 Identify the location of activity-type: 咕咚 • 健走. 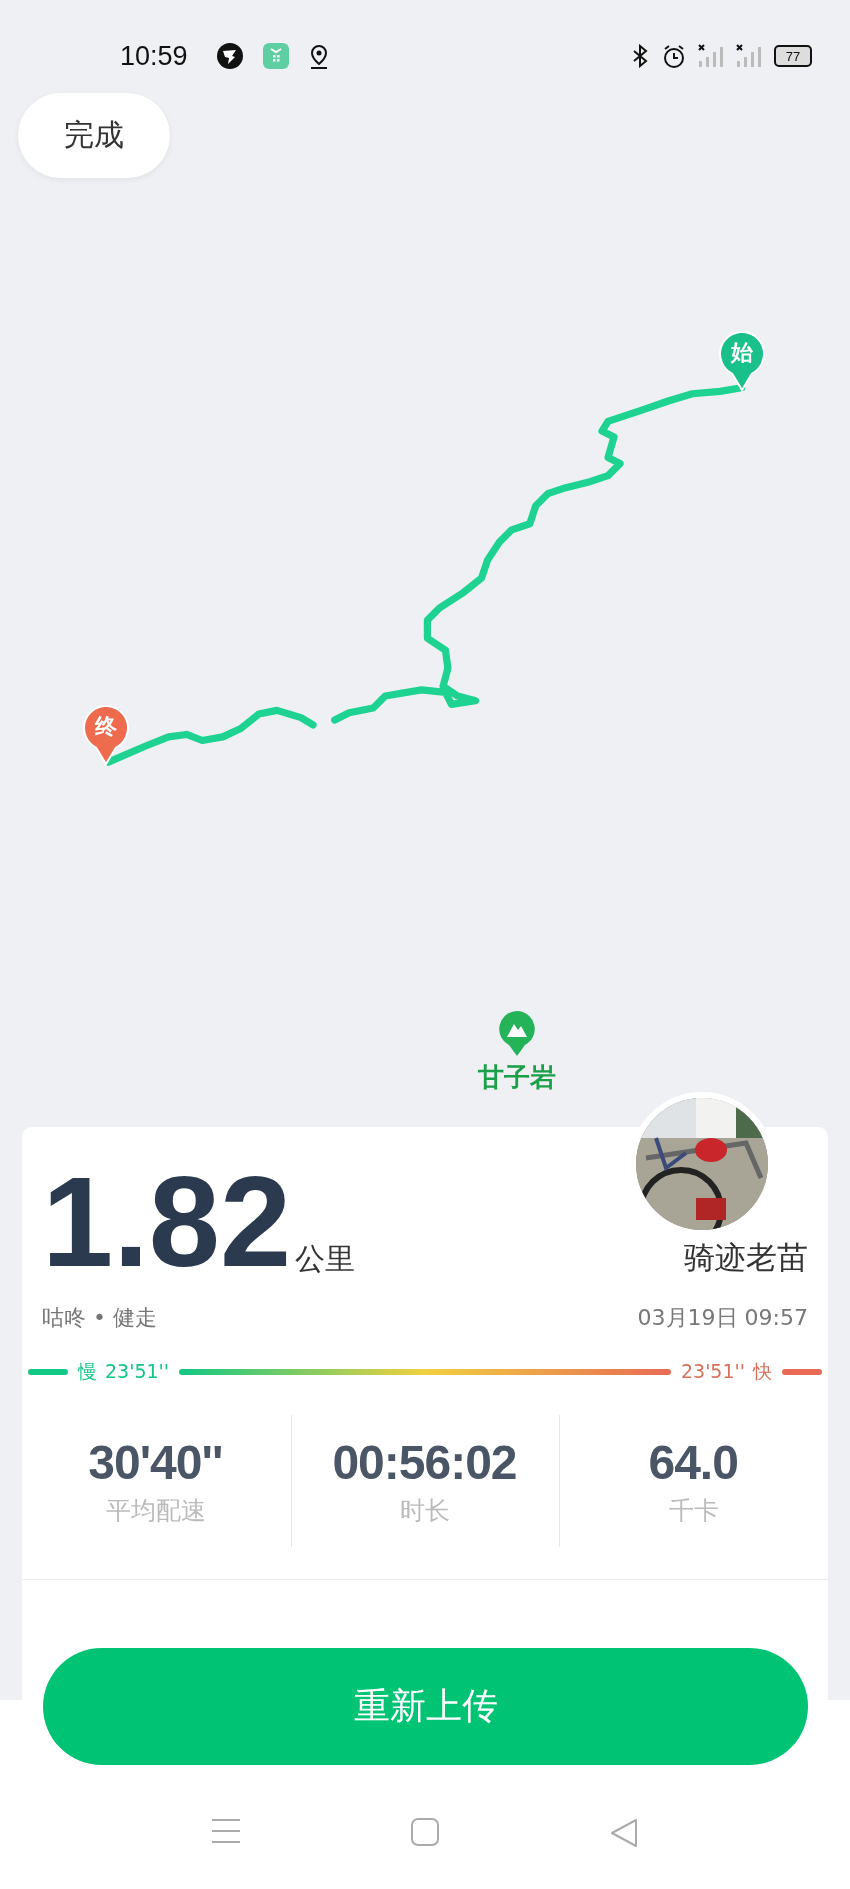
(99, 1318).